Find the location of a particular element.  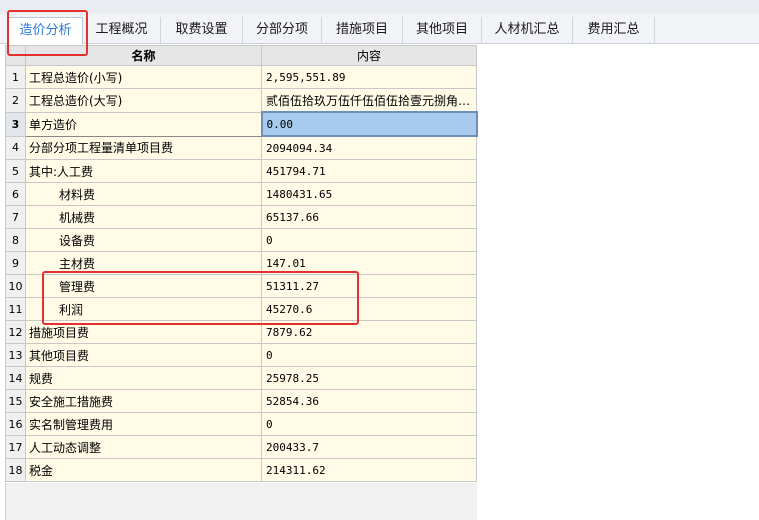

tab-labor-material-summary: 人材机汇总 is located at coordinates (527, 30).